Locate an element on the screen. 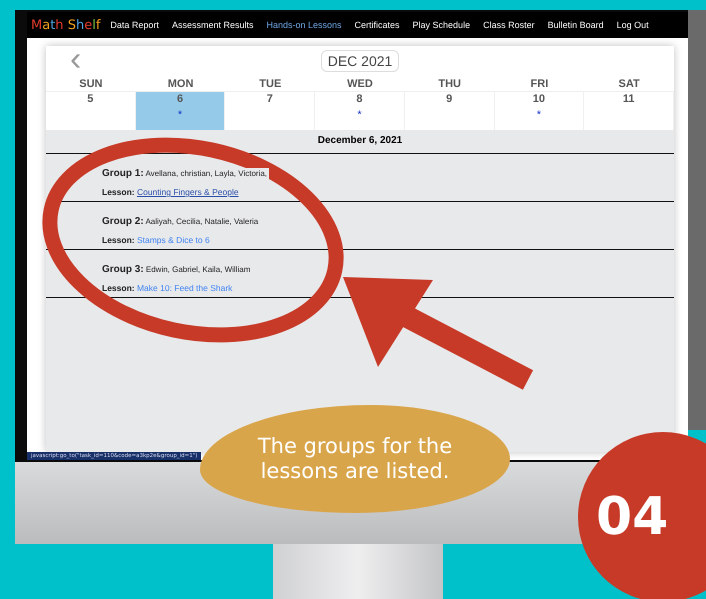  group-members: Group 3: Edwin, Gabriel, Kaila, William is located at coordinates (177, 269).